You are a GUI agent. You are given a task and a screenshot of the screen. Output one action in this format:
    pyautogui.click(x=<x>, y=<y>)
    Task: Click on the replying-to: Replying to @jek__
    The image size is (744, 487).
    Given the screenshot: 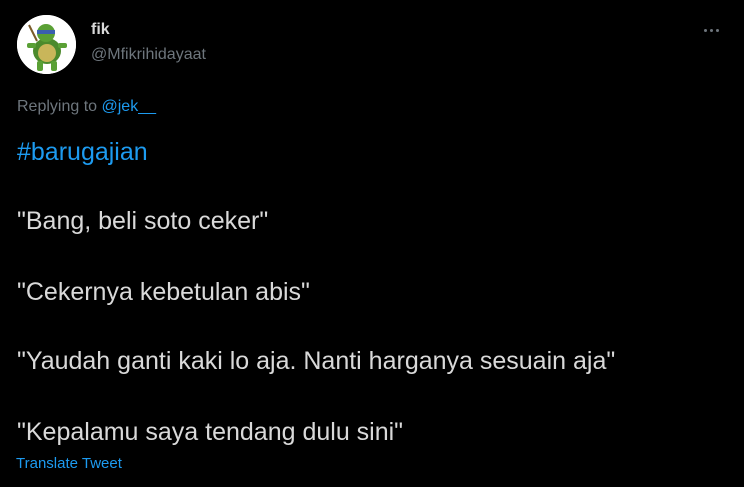 What is the action you would take?
    pyautogui.click(x=86, y=107)
    